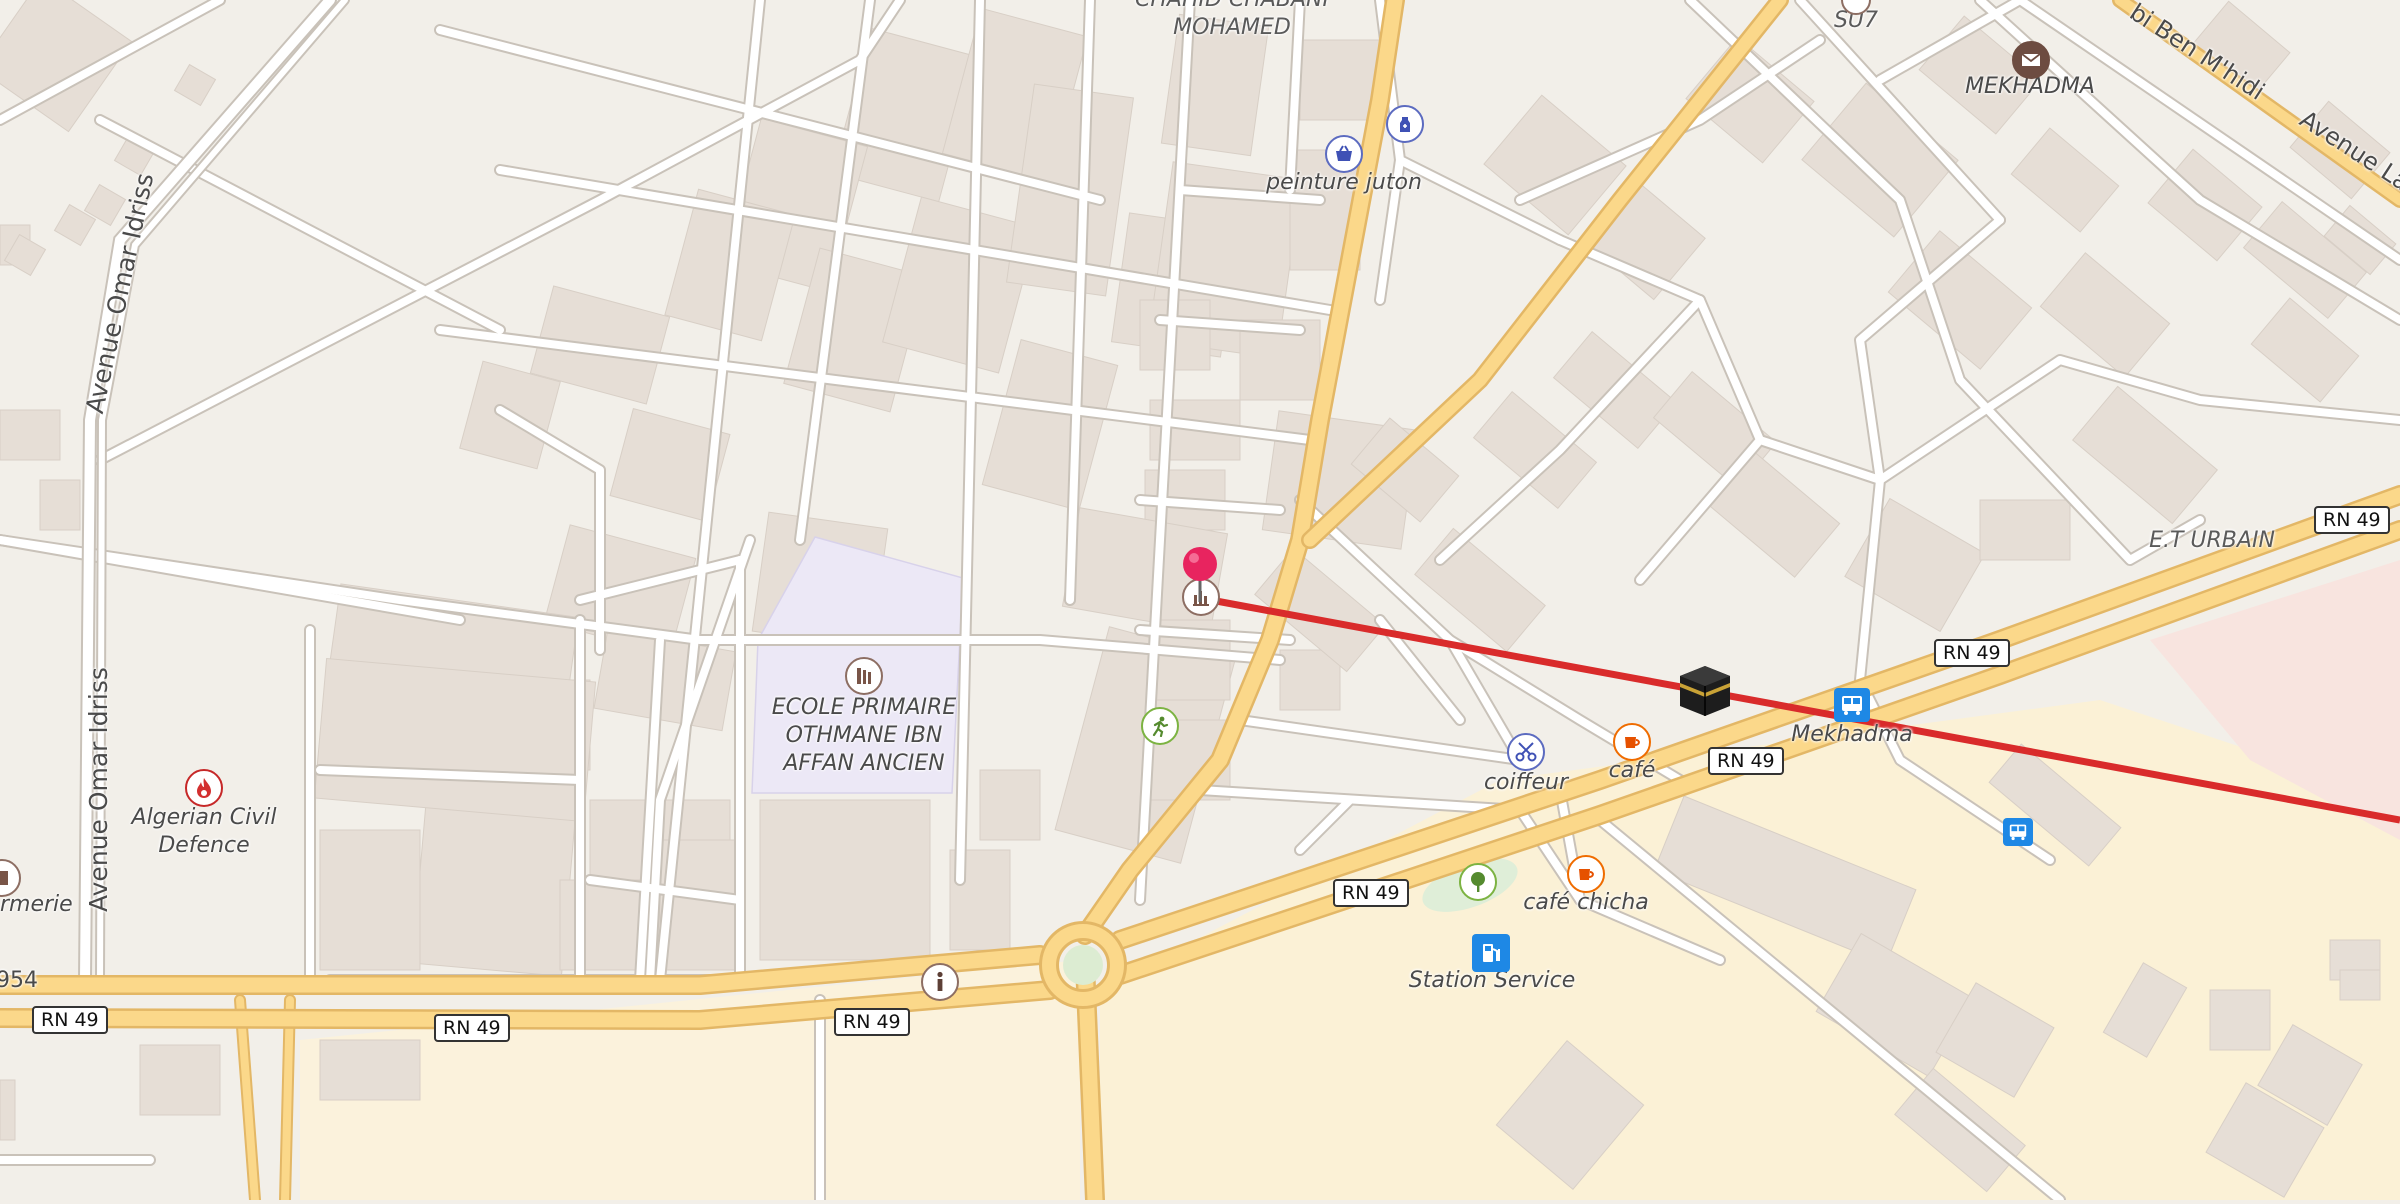  I want to click on hairdresser-icon, so click(1526, 752).